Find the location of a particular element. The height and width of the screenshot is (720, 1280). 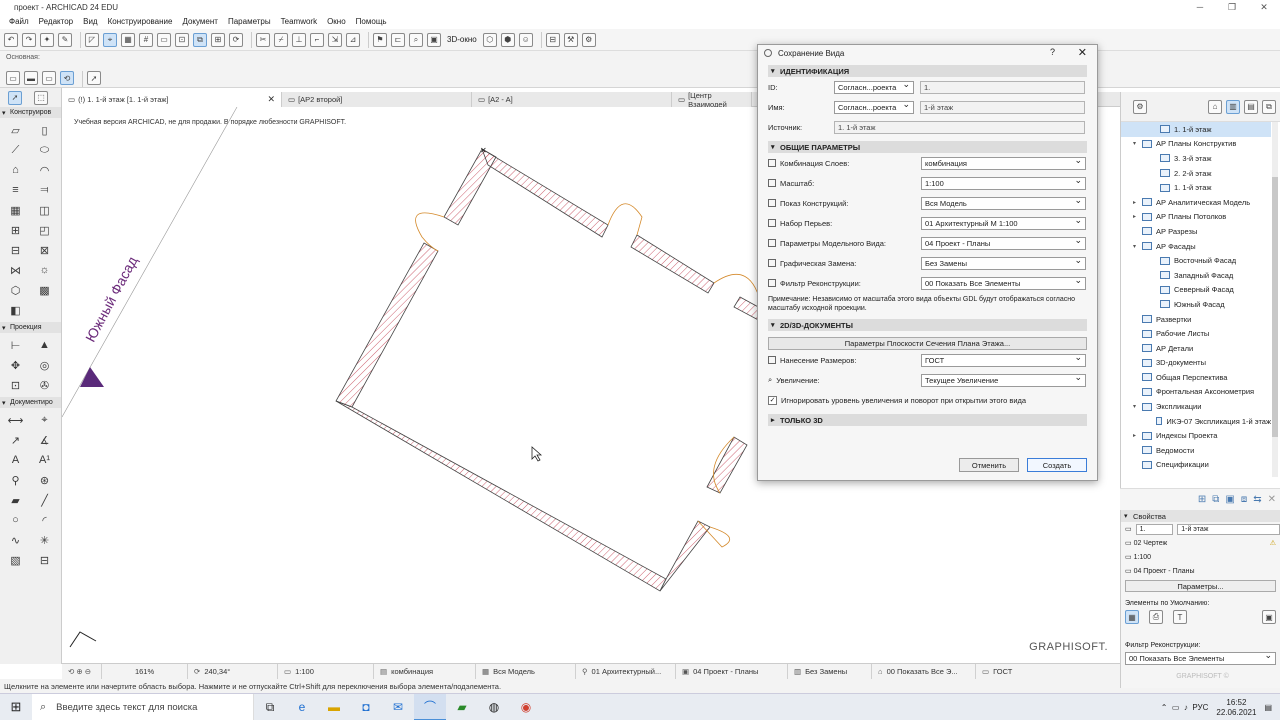

line-icon: ╱ is located at coordinates (44, 500).